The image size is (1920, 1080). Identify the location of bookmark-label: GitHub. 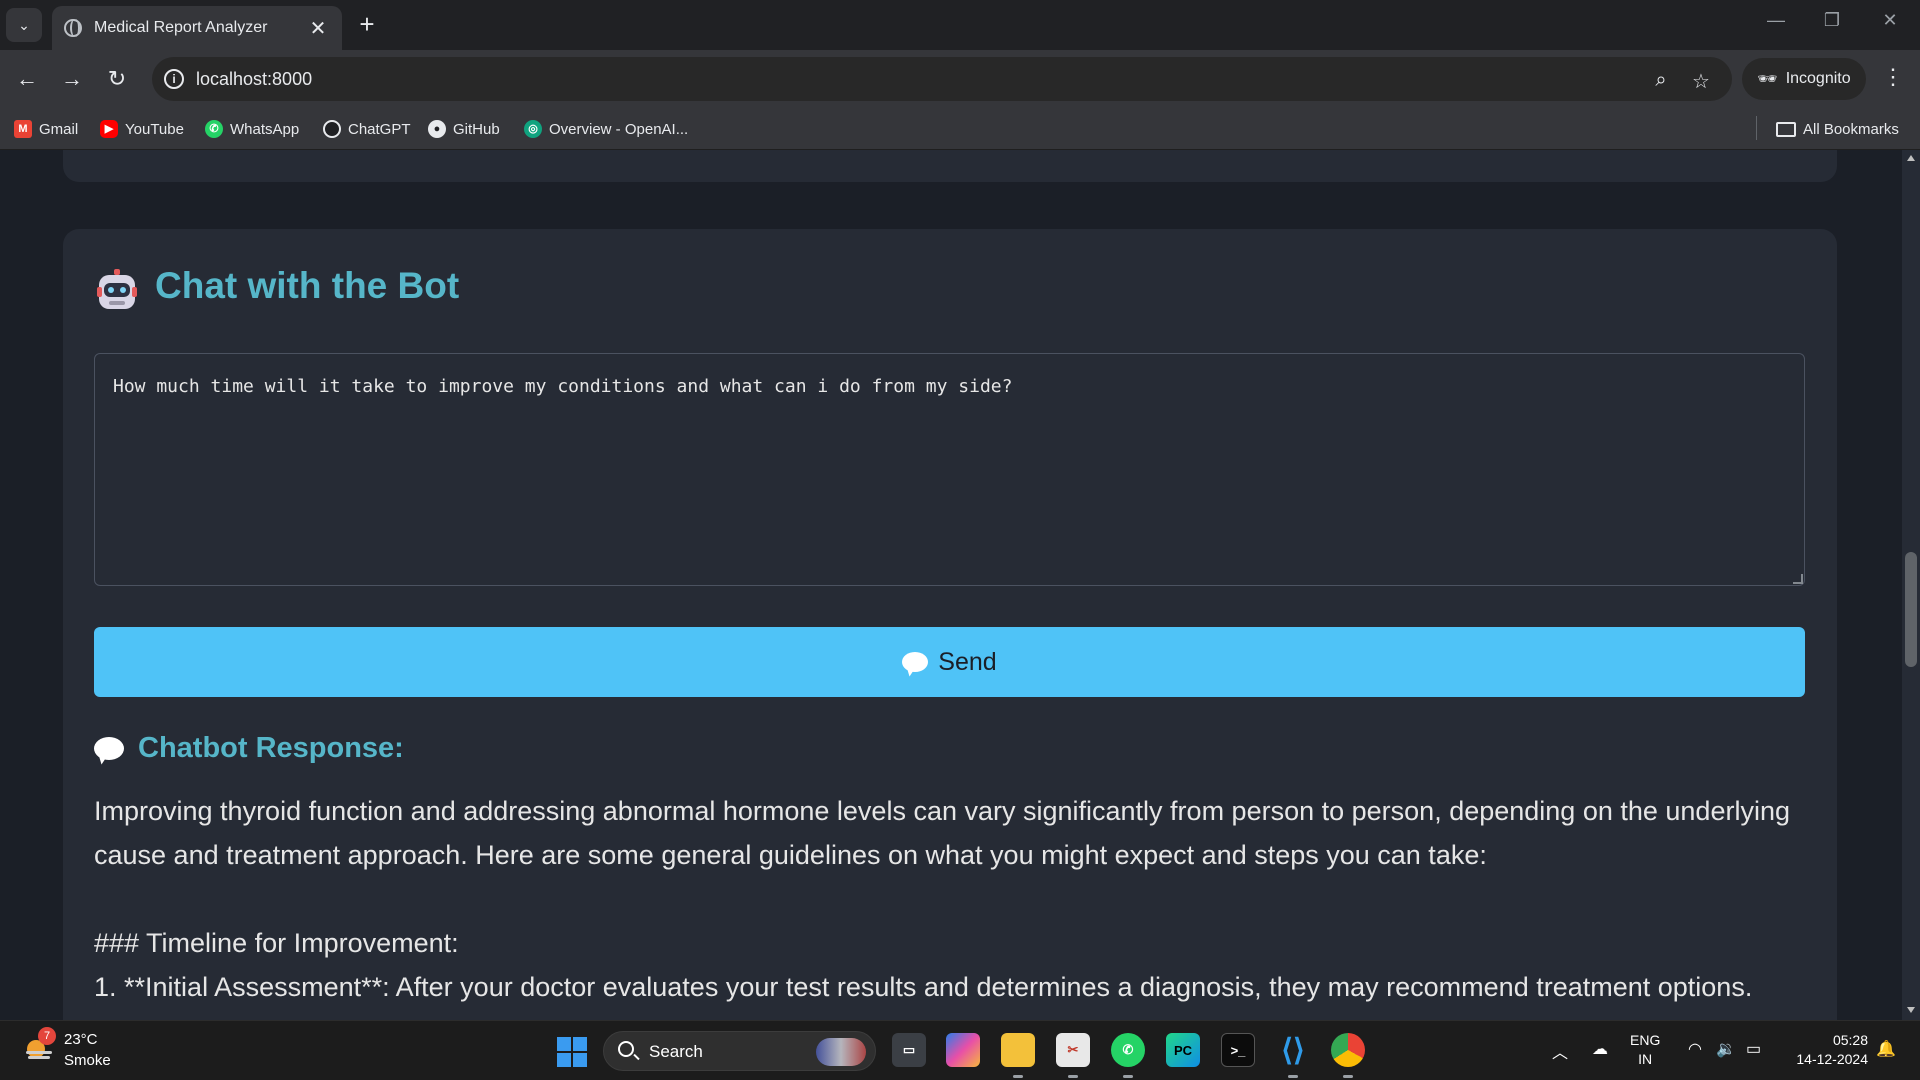
(476, 129).